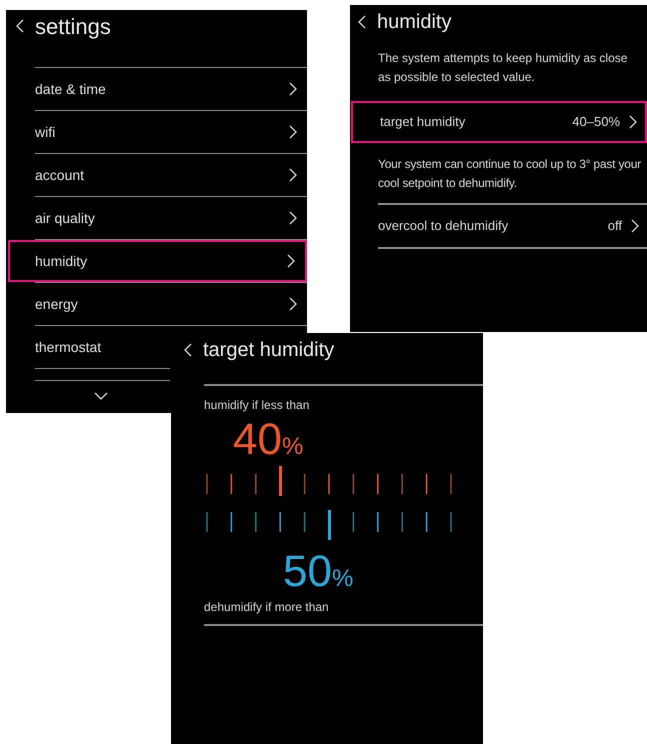 The width and height of the screenshot is (647, 744). What do you see at coordinates (101, 396) in the screenshot?
I see `chevron-down-icon` at bounding box center [101, 396].